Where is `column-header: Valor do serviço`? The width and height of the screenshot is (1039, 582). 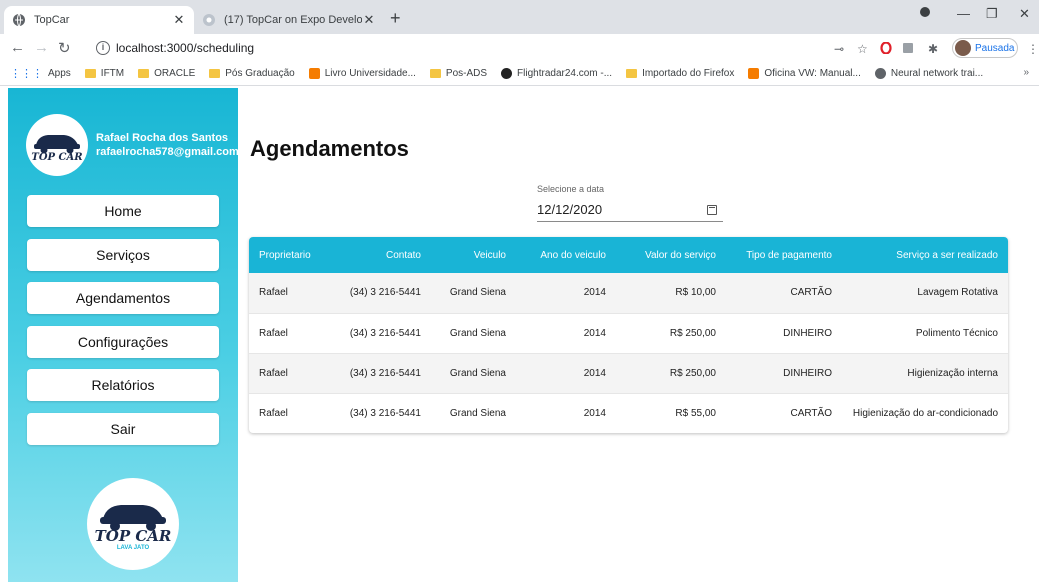
column-header: Valor do serviço is located at coordinates (671, 255).